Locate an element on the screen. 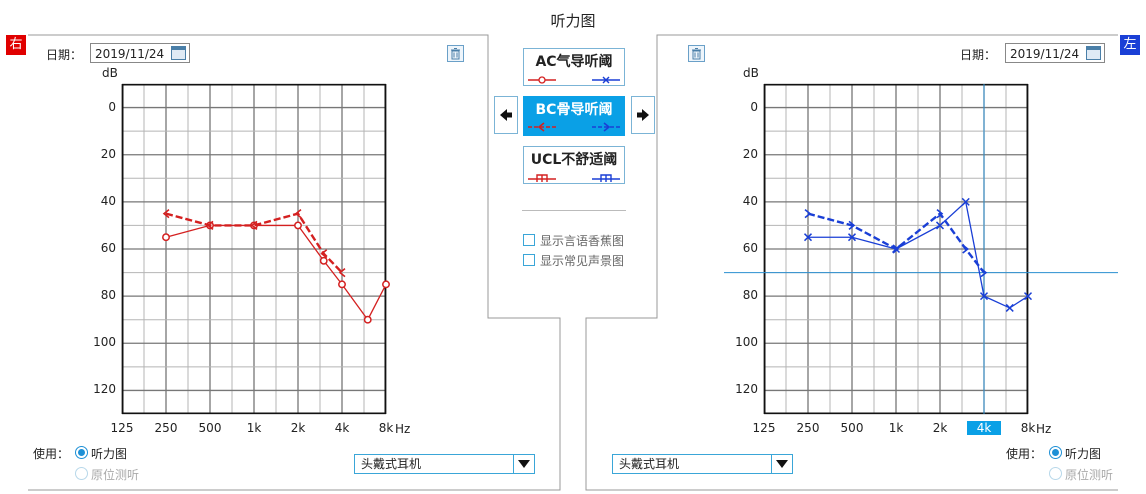 The width and height of the screenshot is (1146, 494). center-divider is located at coordinates (574, 210).